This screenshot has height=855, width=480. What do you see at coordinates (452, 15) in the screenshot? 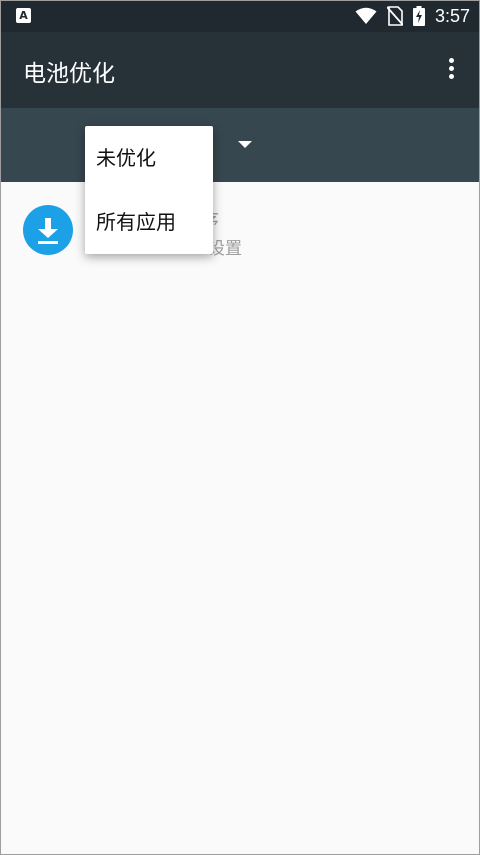
I see `status-time: 3:57` at bounding box center [452, 15].